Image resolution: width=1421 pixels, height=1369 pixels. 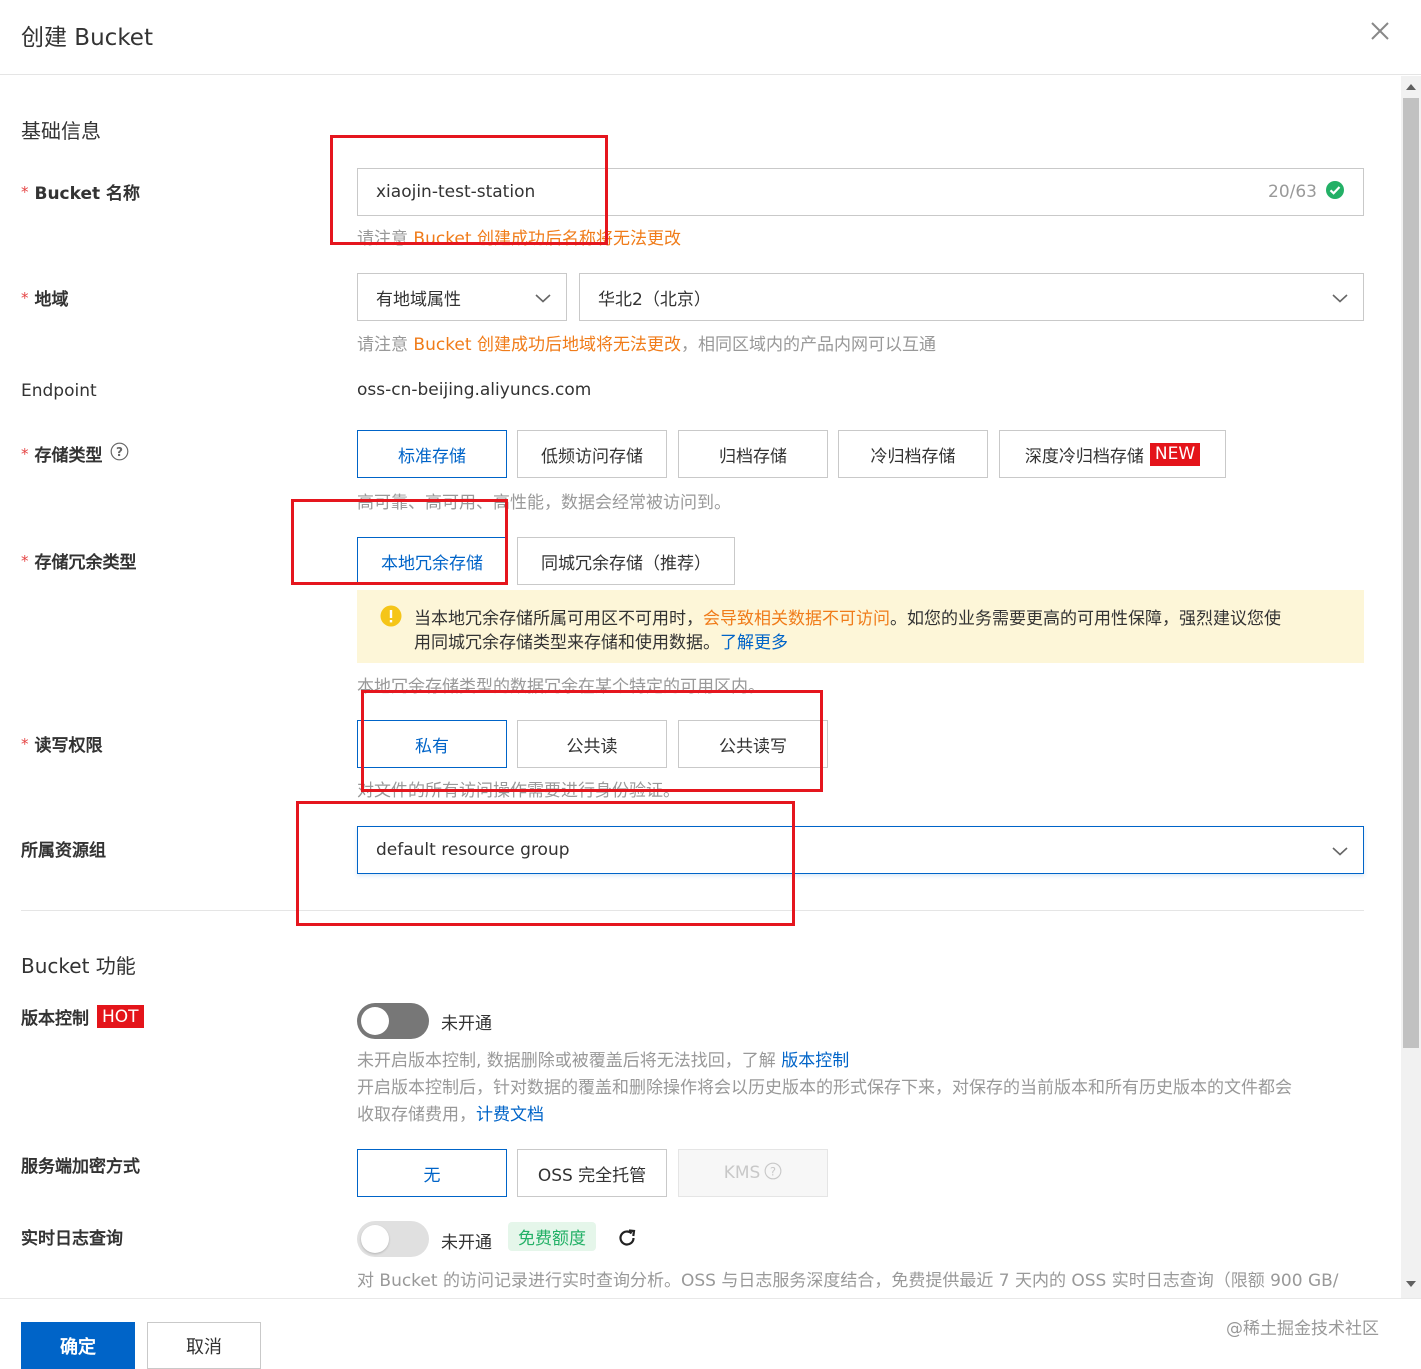 I want to click on deep-cold-archive-label: 深度冷归档存储, so click(x=1084, y=456).